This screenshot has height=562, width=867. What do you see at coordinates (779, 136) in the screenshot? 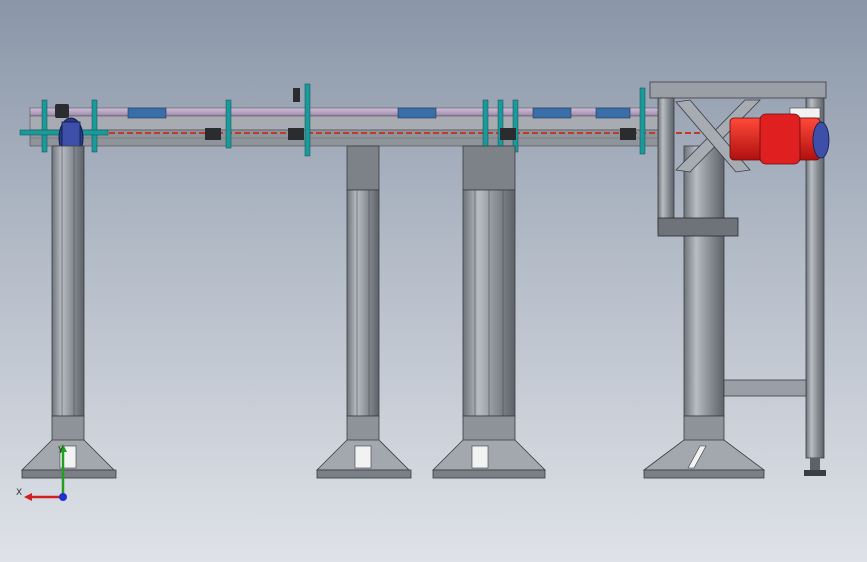
I see `gear-motor` at bounding box center [779, 136].